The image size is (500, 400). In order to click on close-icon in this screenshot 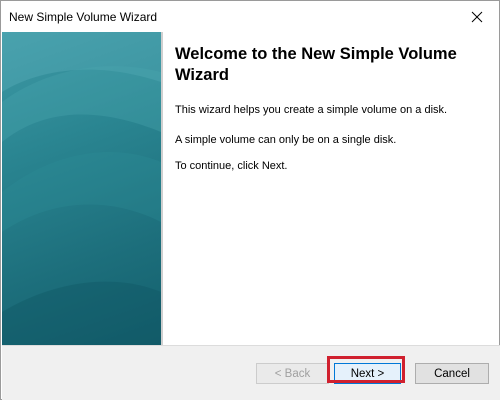, I will do `click(477, 16)`.